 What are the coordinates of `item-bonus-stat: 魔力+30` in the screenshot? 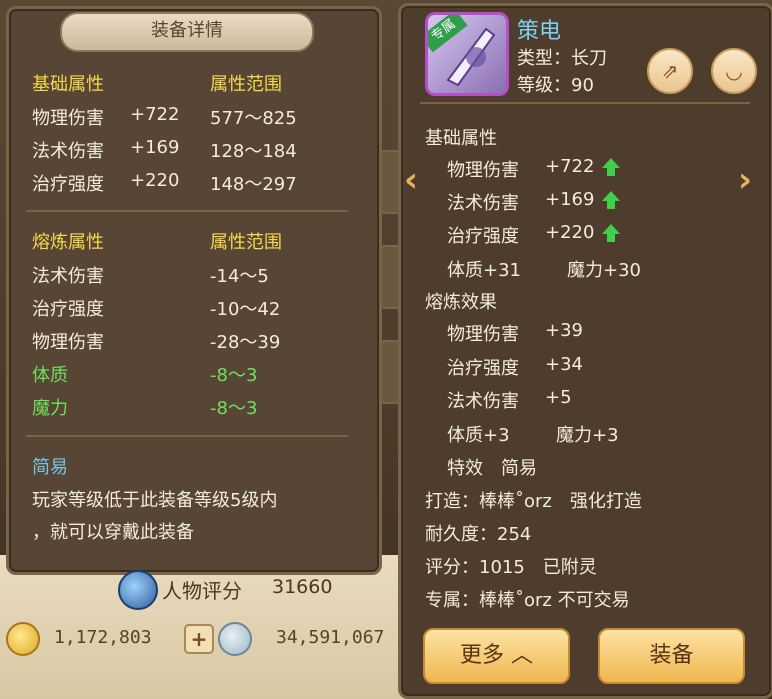 It's located at (604, 270).